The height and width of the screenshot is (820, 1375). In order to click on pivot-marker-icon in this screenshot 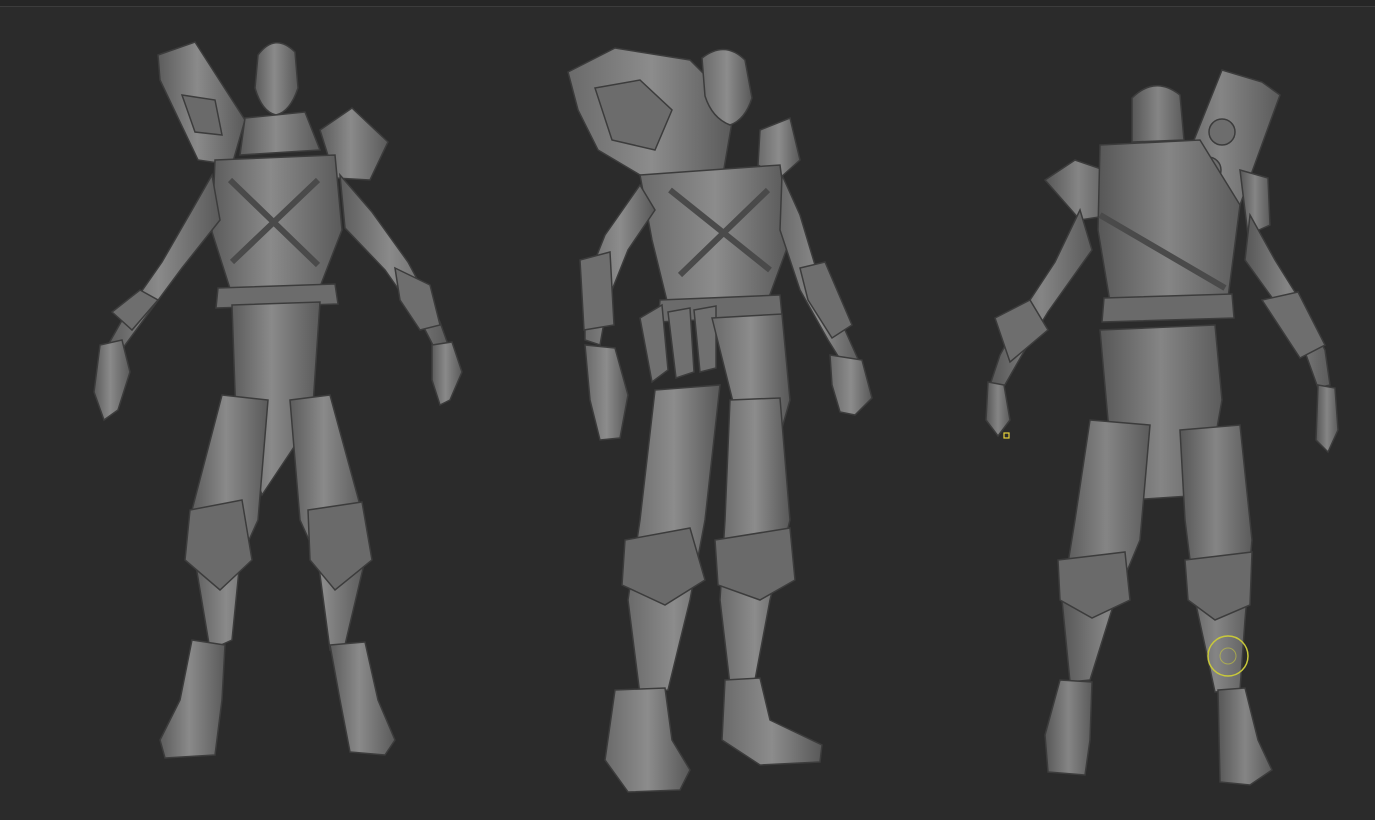, I will do `click(1006, 435)`.